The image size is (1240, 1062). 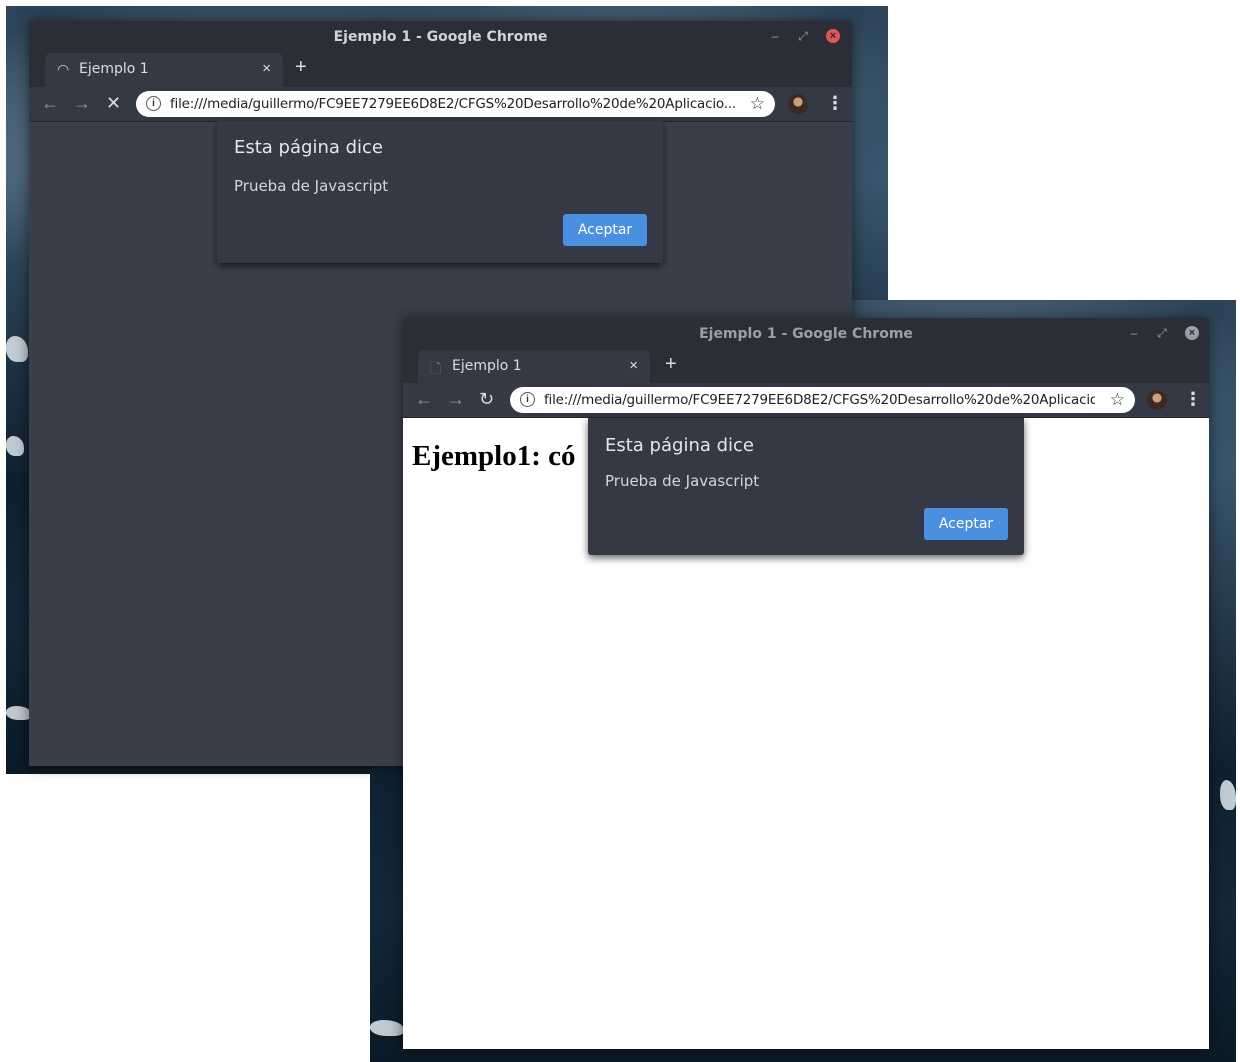 I want to click on tab-ejemplo-1: ◠ Ejemplo 1 ×, so click(x=164, y=70).